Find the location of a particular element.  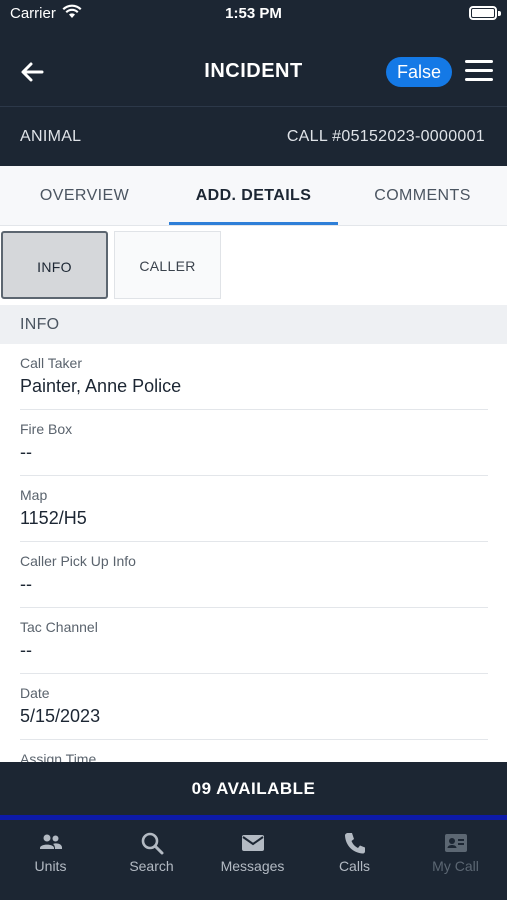

field-date: Date 5/15/2023 is located at coordinates (254, 707).